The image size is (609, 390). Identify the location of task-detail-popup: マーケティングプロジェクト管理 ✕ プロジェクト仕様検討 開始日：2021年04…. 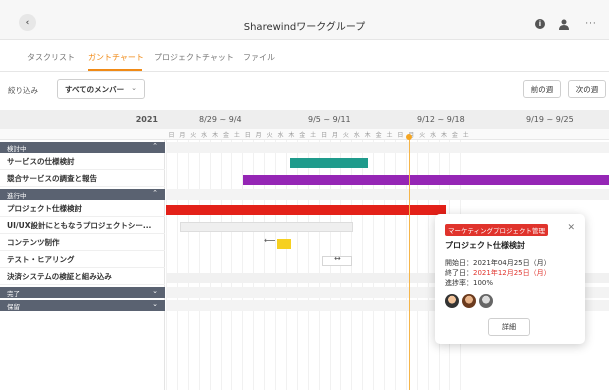
(510, 279).